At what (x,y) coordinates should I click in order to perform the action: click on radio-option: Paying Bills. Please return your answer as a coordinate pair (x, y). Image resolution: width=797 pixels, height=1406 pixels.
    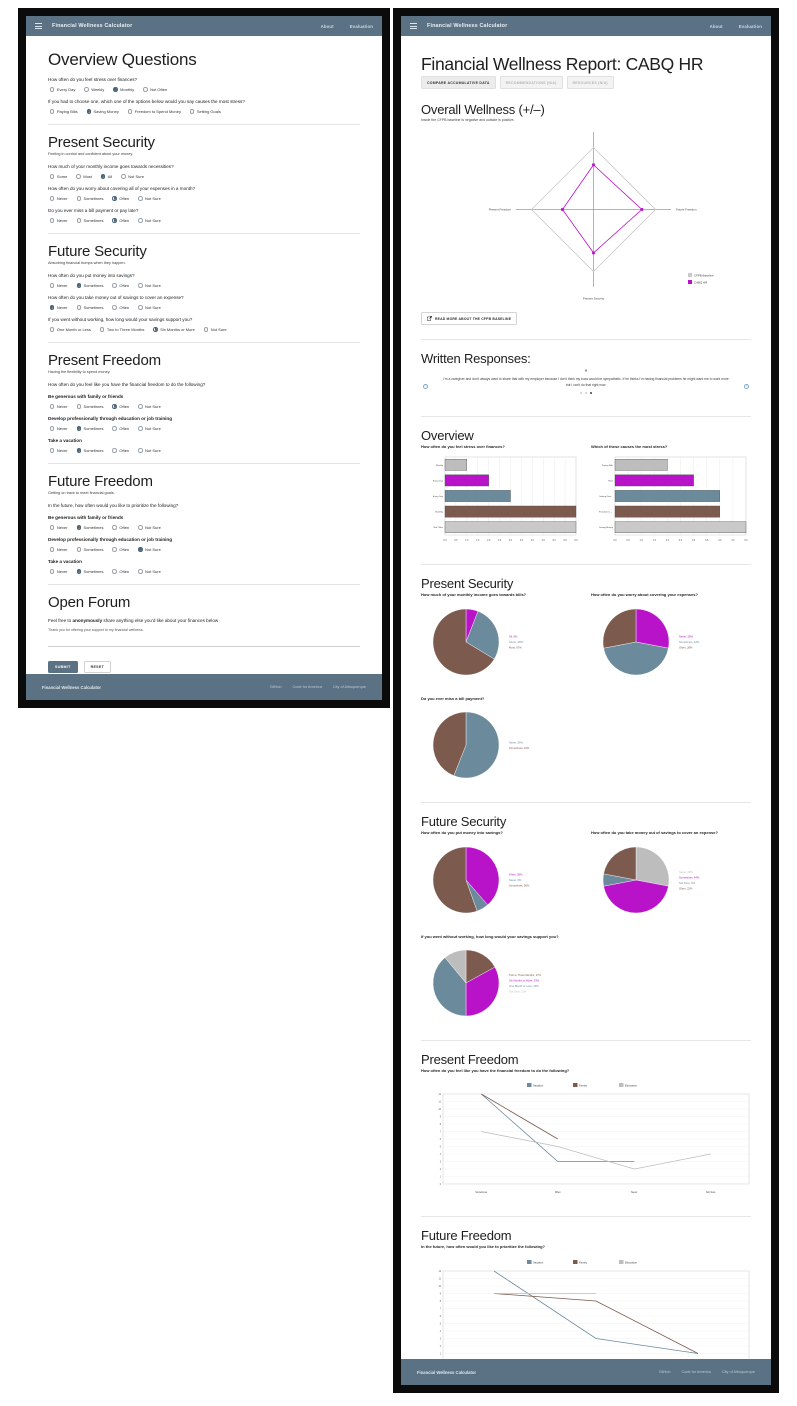
    Looking at the image, I should click on (64, 111).